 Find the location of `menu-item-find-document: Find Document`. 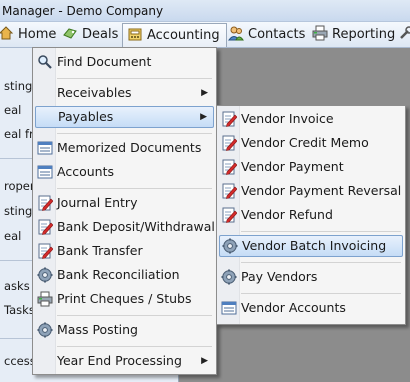

menu-item-find-document: Find Document is located at coordinates (124, 62).